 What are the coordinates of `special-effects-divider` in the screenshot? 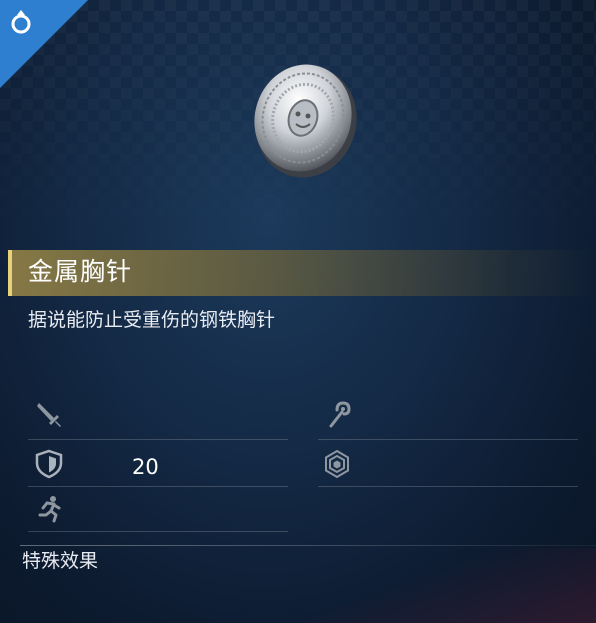 It's located at (308, 545).